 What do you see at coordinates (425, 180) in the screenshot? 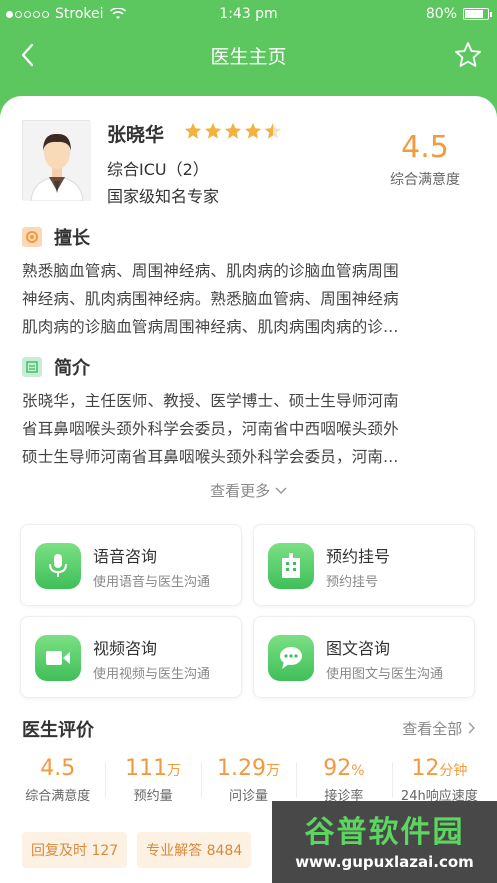
I see `score-label: 综合满意度` at bounding box center [425, 180].